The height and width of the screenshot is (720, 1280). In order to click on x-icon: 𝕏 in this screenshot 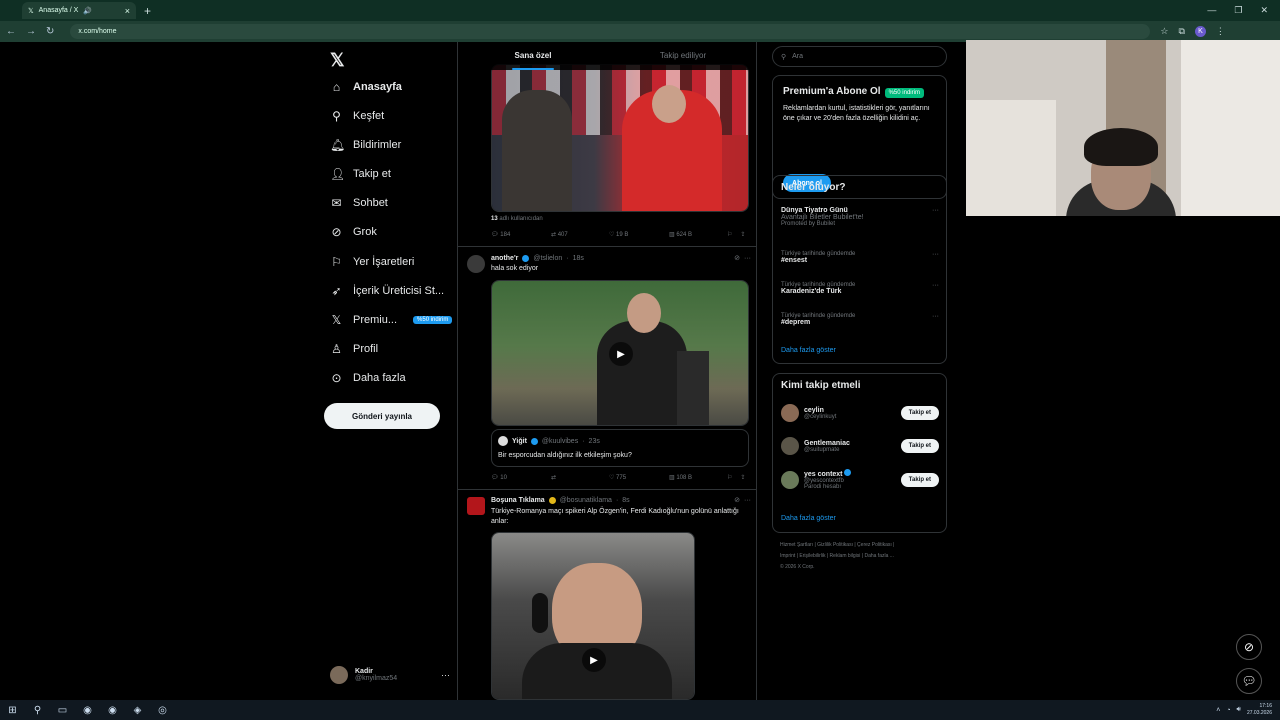, I will do `click(336, 320)`.